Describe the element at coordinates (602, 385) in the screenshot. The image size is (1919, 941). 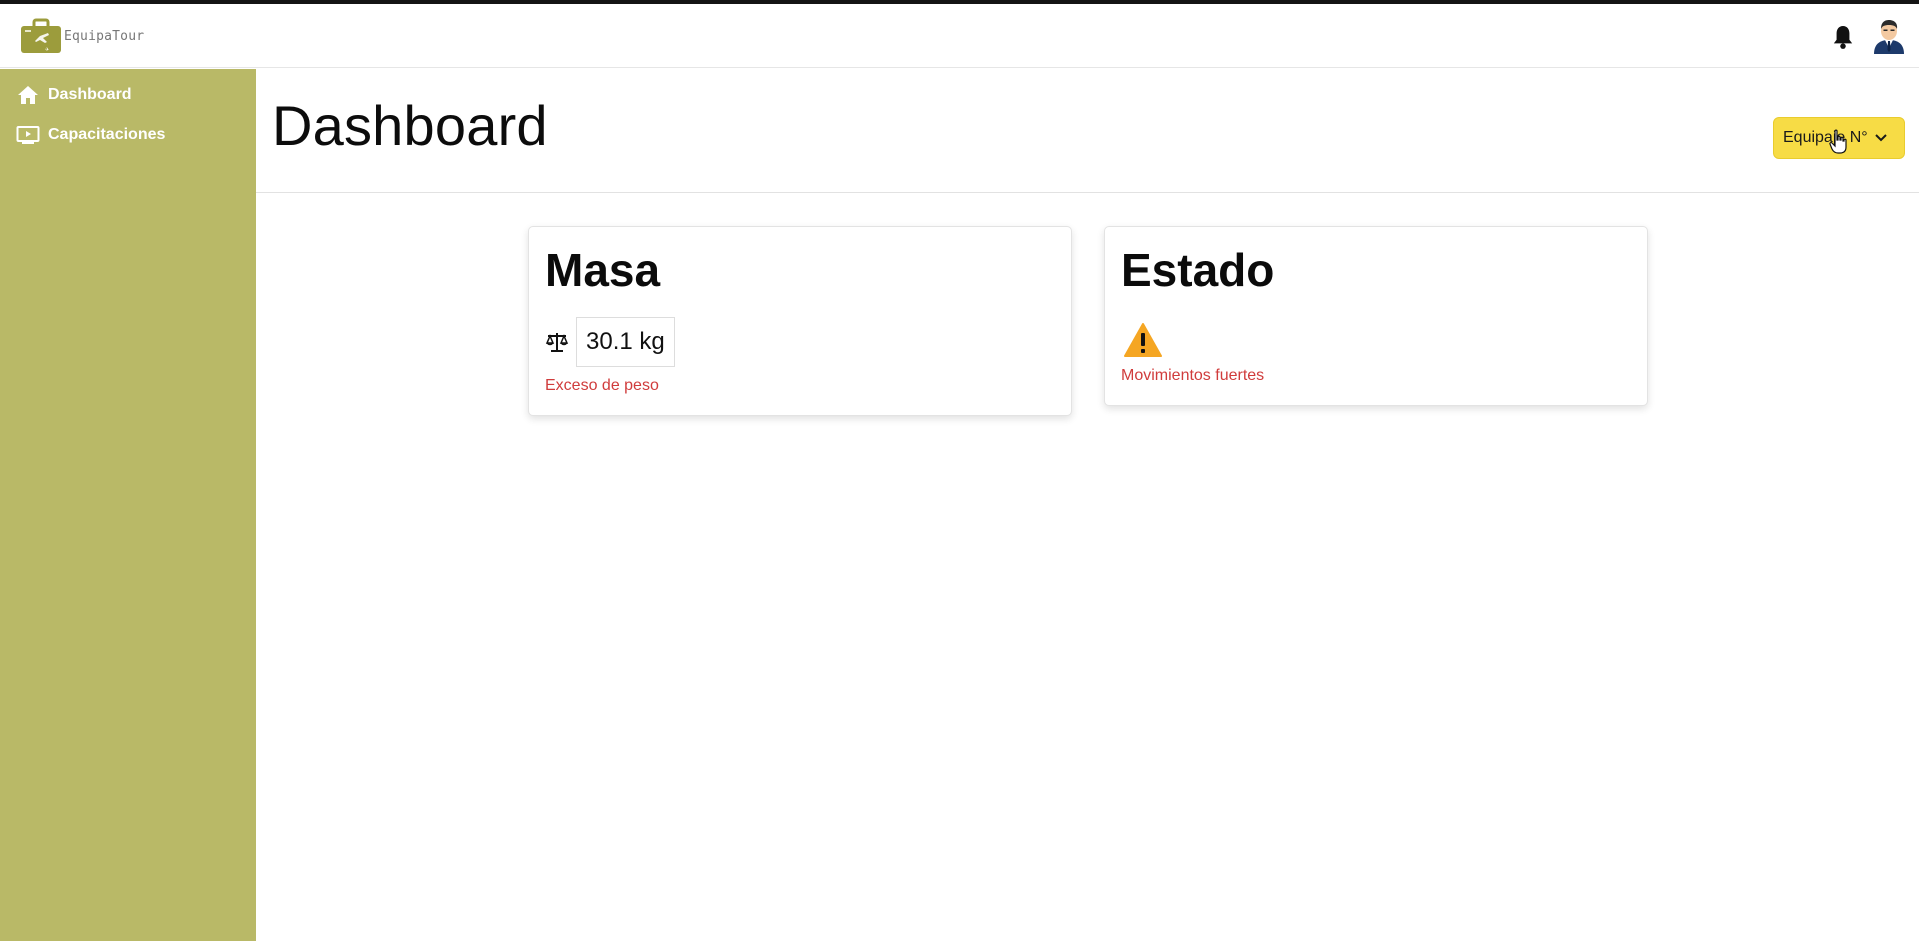
I see `masa-alert-text: Exceso de peso` at that location.